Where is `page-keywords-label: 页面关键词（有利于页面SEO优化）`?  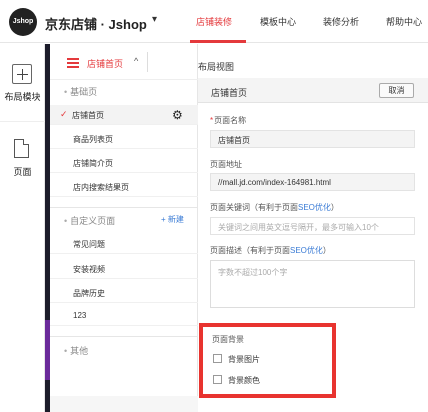 page-keywords-label: 页面关键词（有利于页面SEO优化） is located at coordinates (274, 207).